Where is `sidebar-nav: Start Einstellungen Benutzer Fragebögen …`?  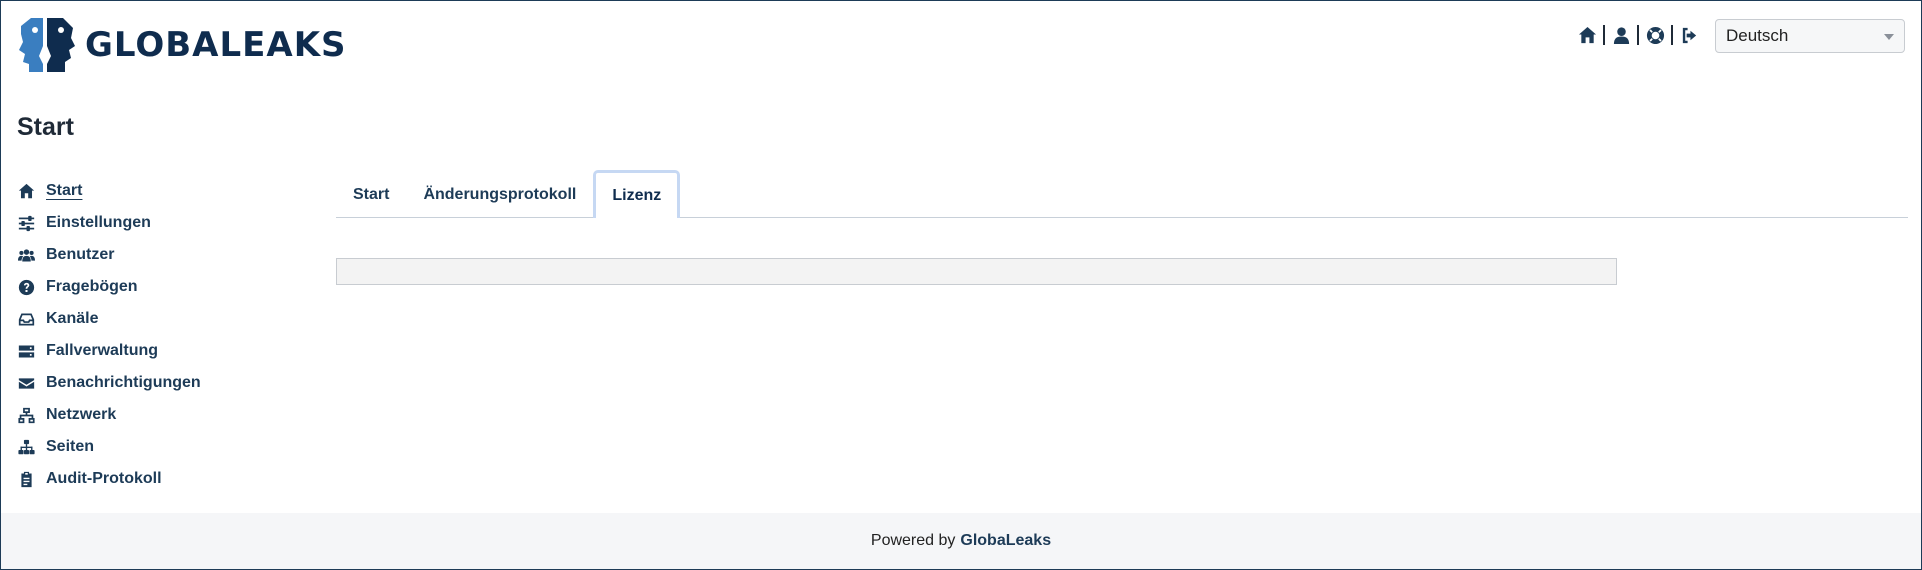 sidebar-nav: Start Einstellungen Benutzer Fragebögen … is located at coordinates (147, 335).